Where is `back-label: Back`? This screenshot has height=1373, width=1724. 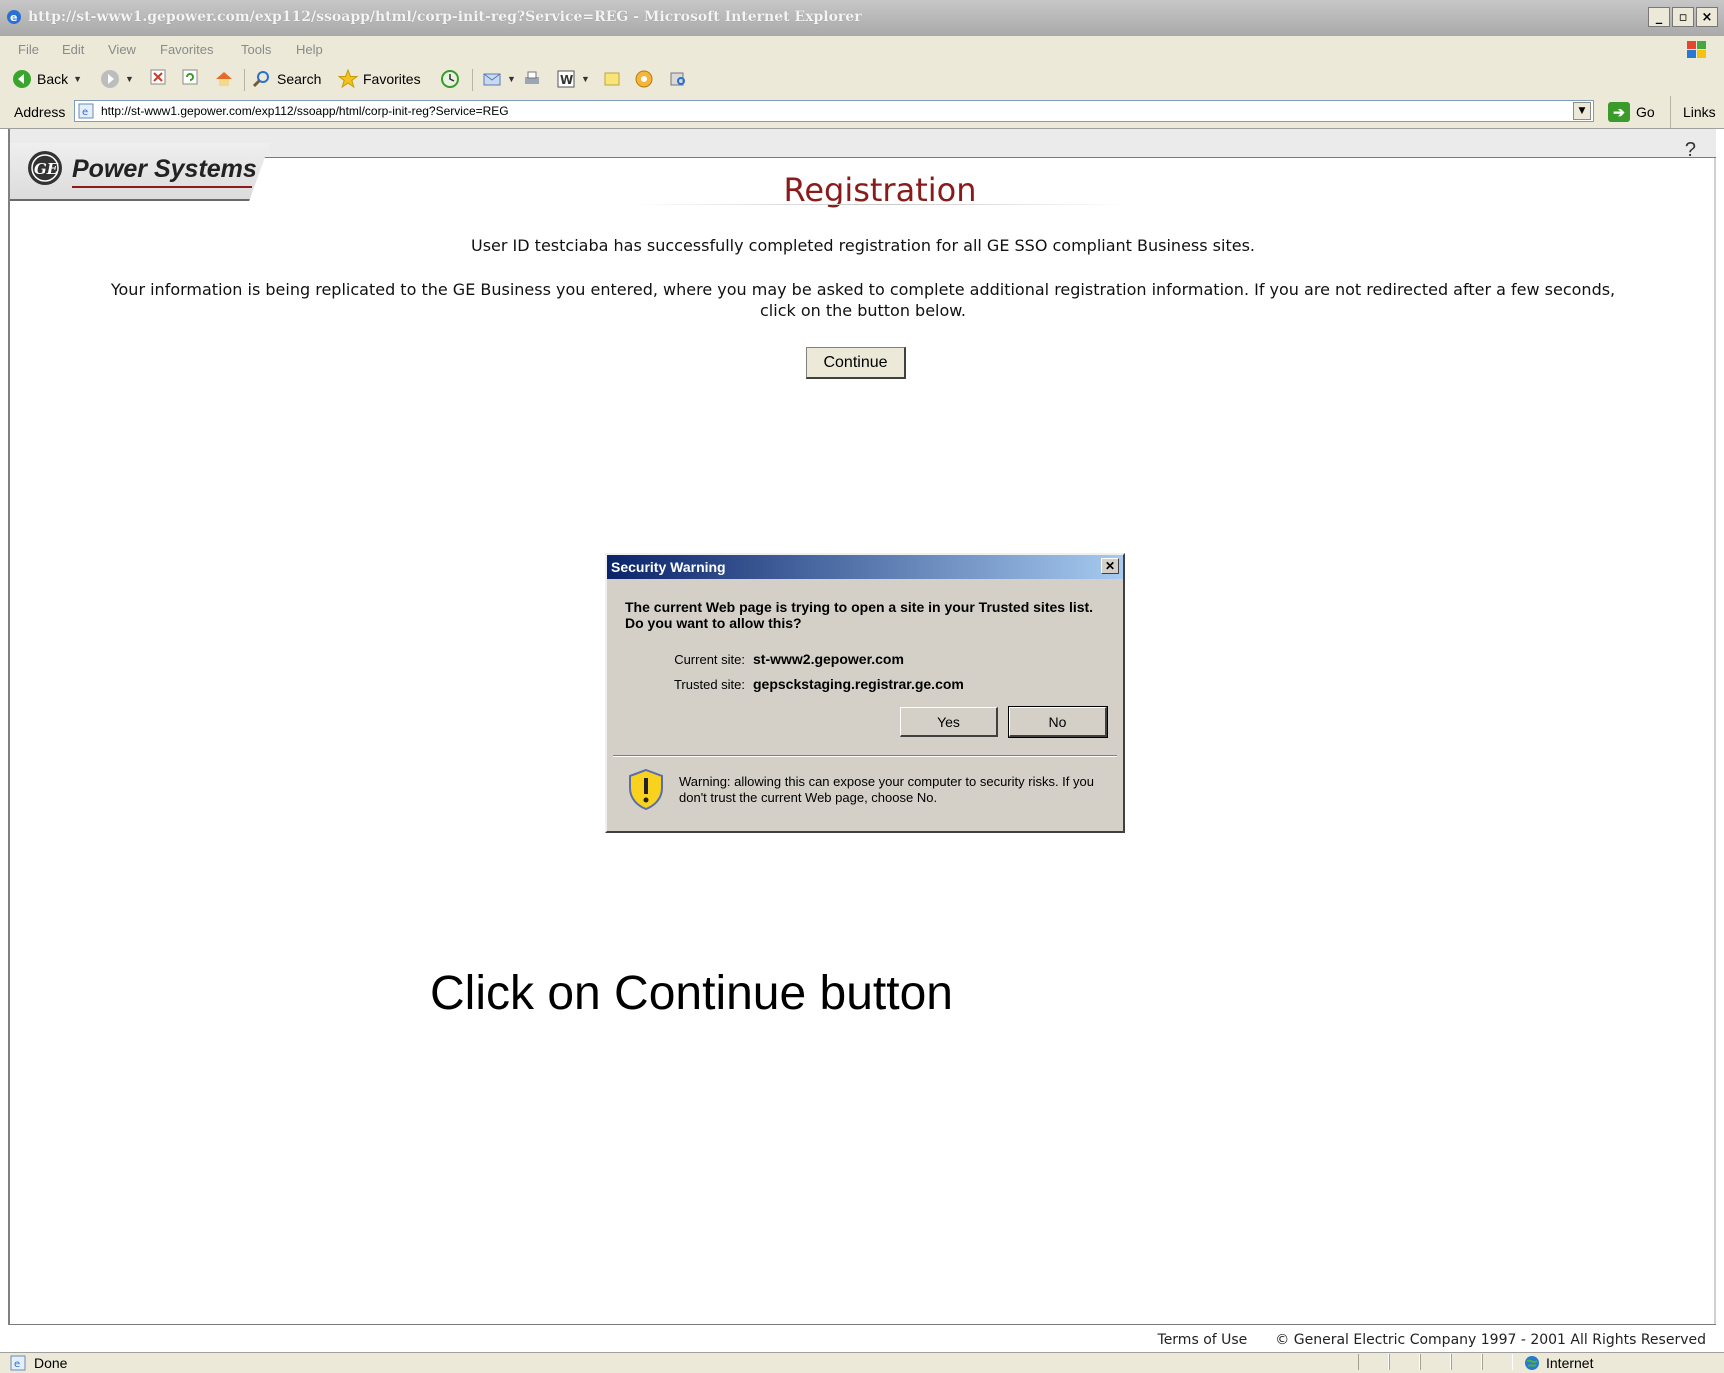
back-label: Back is located at coordinates (53, 79).